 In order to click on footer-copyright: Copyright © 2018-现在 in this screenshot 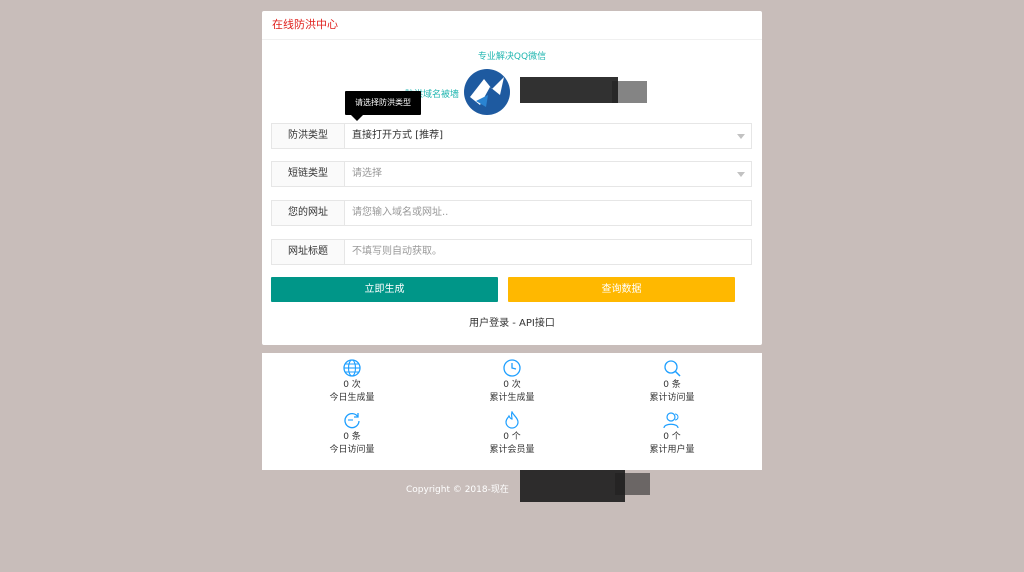, I will do `click(457, 490)`.